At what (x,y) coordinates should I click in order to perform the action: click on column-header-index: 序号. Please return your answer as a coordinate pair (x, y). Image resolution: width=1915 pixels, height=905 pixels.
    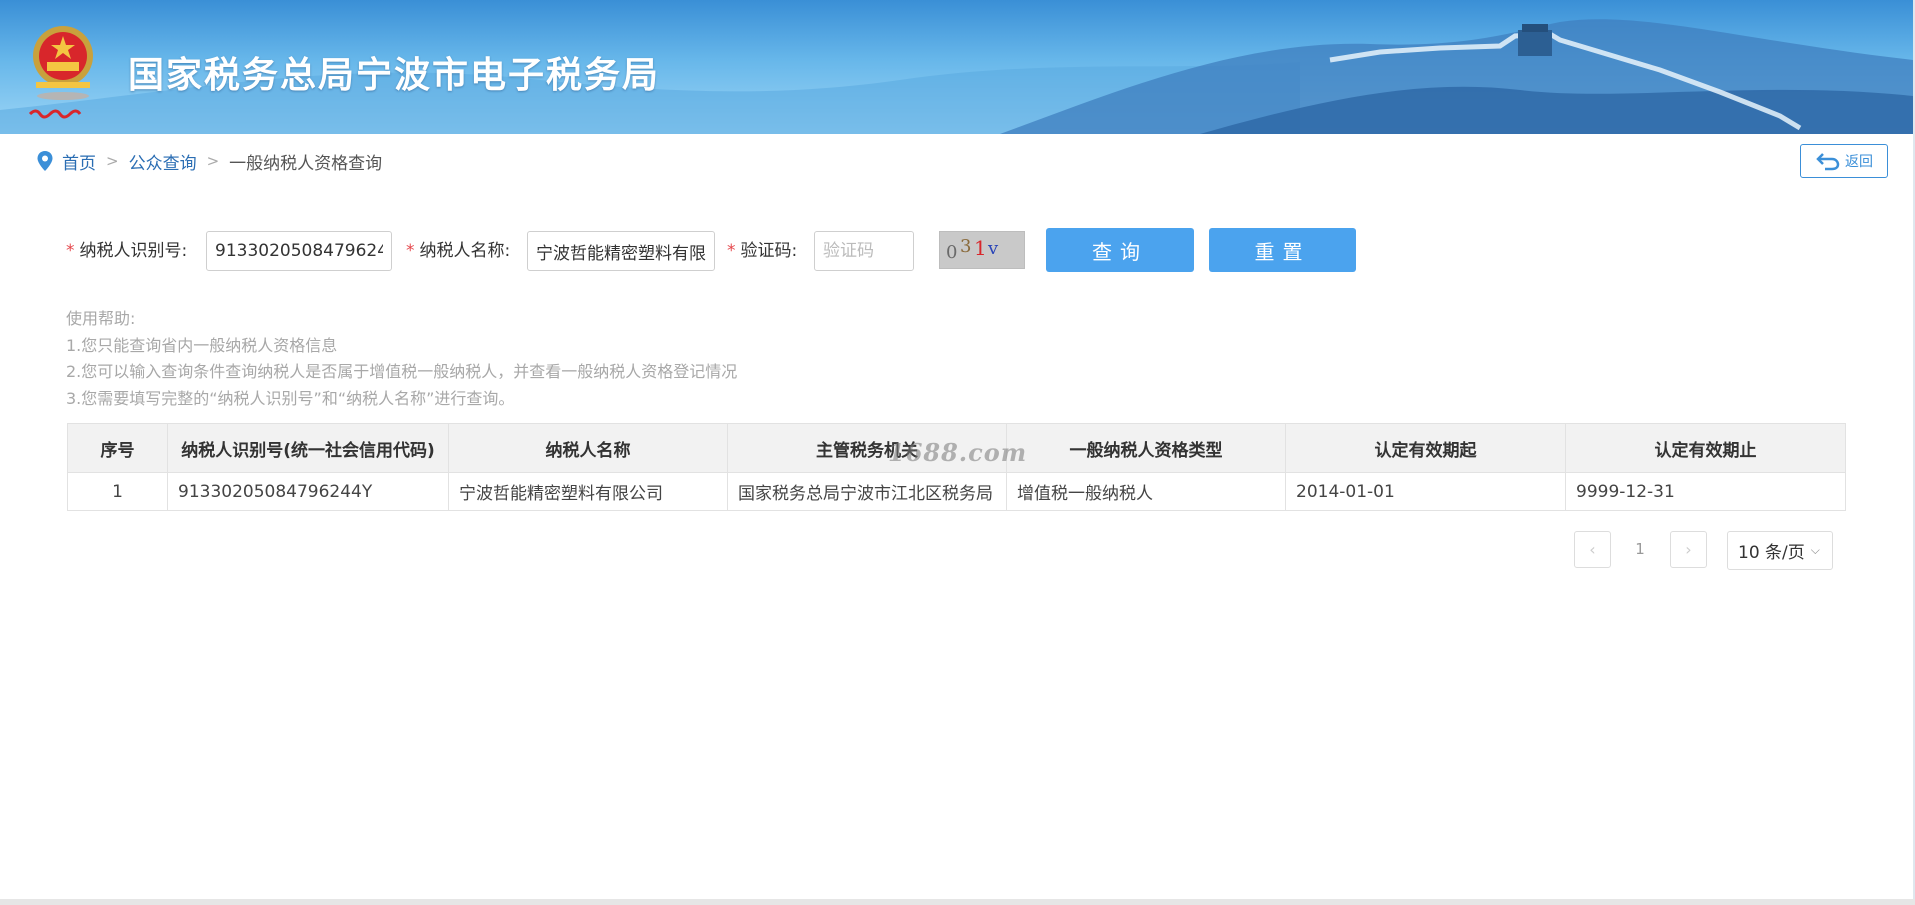
    Looking at the image, I should click on (117, 448).